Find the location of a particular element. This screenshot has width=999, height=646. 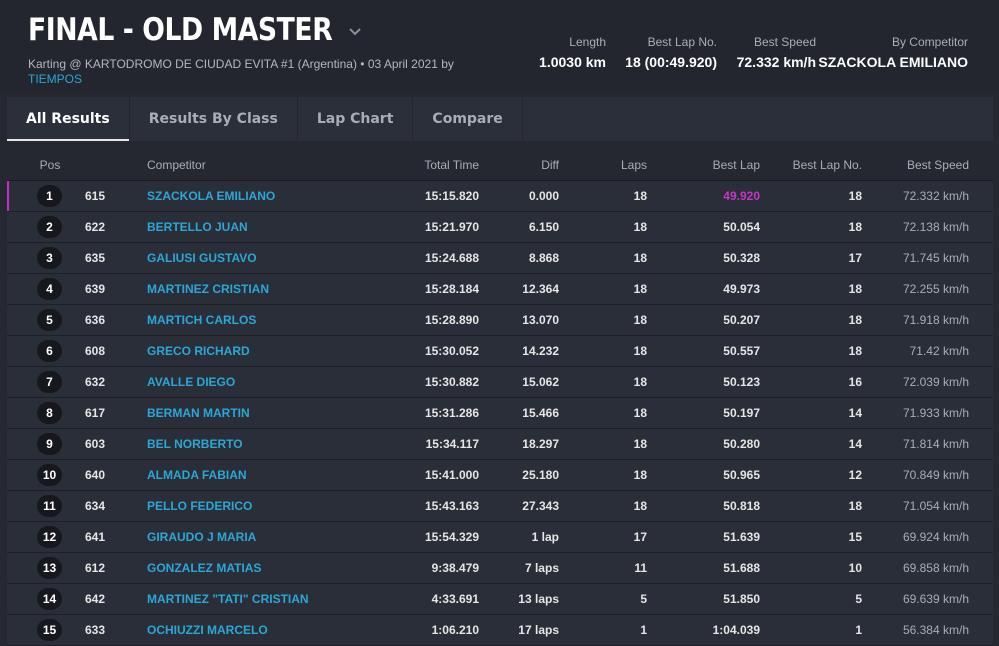

gap-diff: 8.868 is located at coordinates (543, 258).